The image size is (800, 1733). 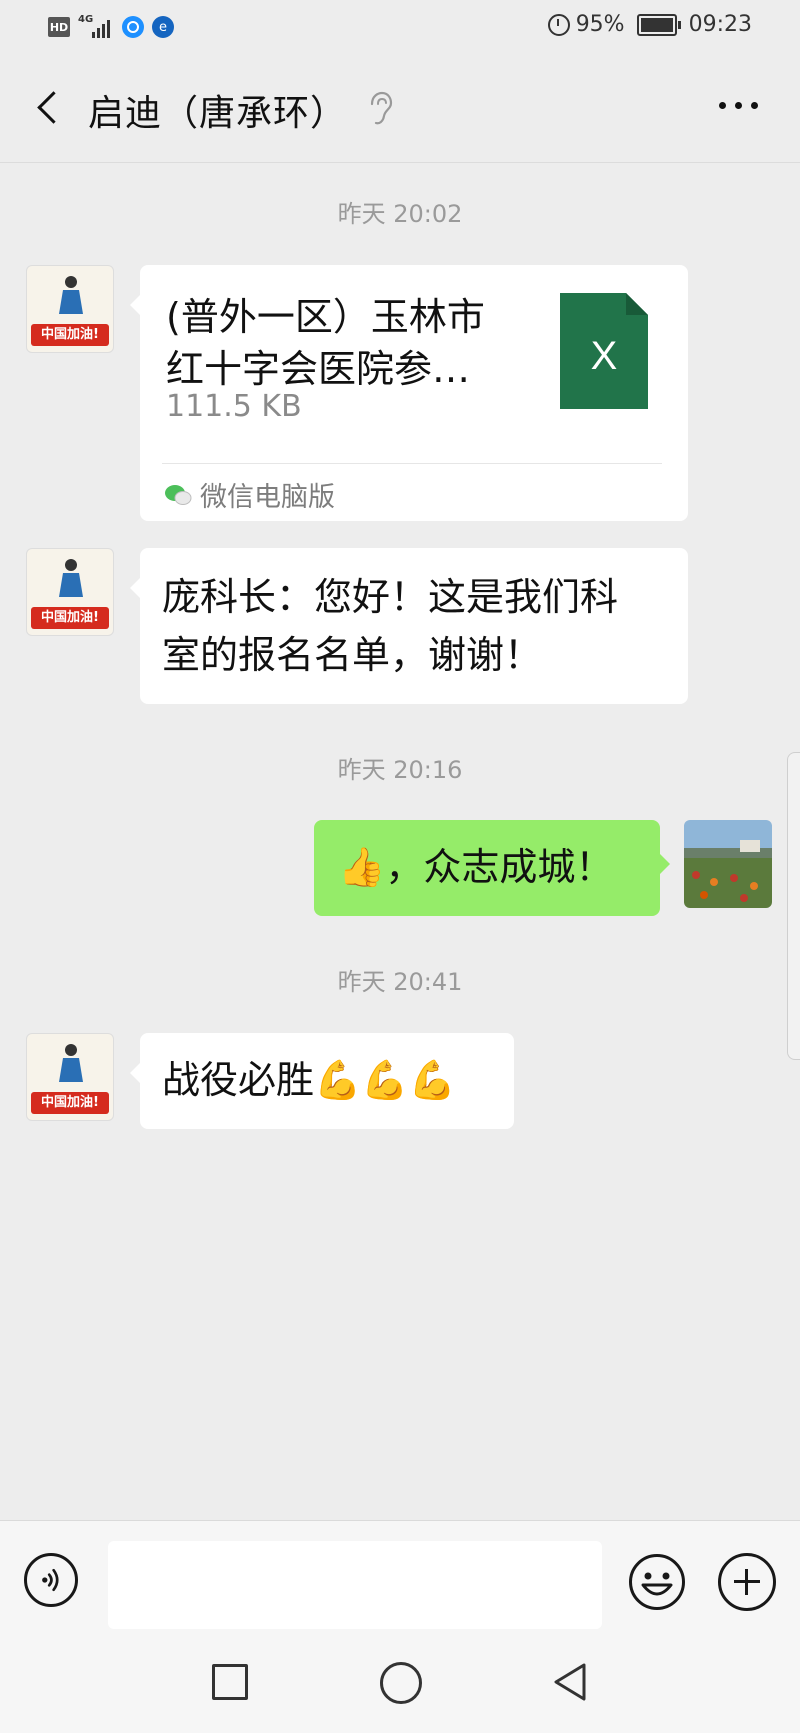 What do you see at coordinates (600, 24) in the screenshot?
I see `battery-percent: 95%` at bounding box center [600, 24].